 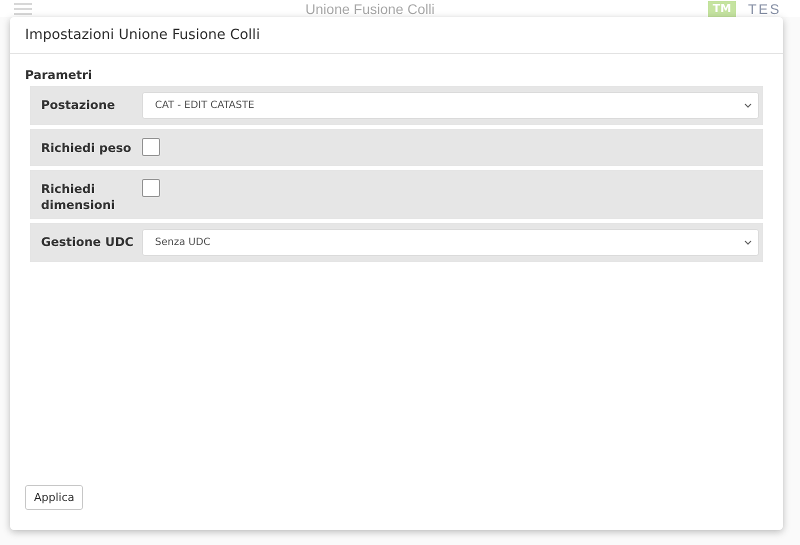 I want to click on field-label: Gestione UDC, so click(x=88, y=242).